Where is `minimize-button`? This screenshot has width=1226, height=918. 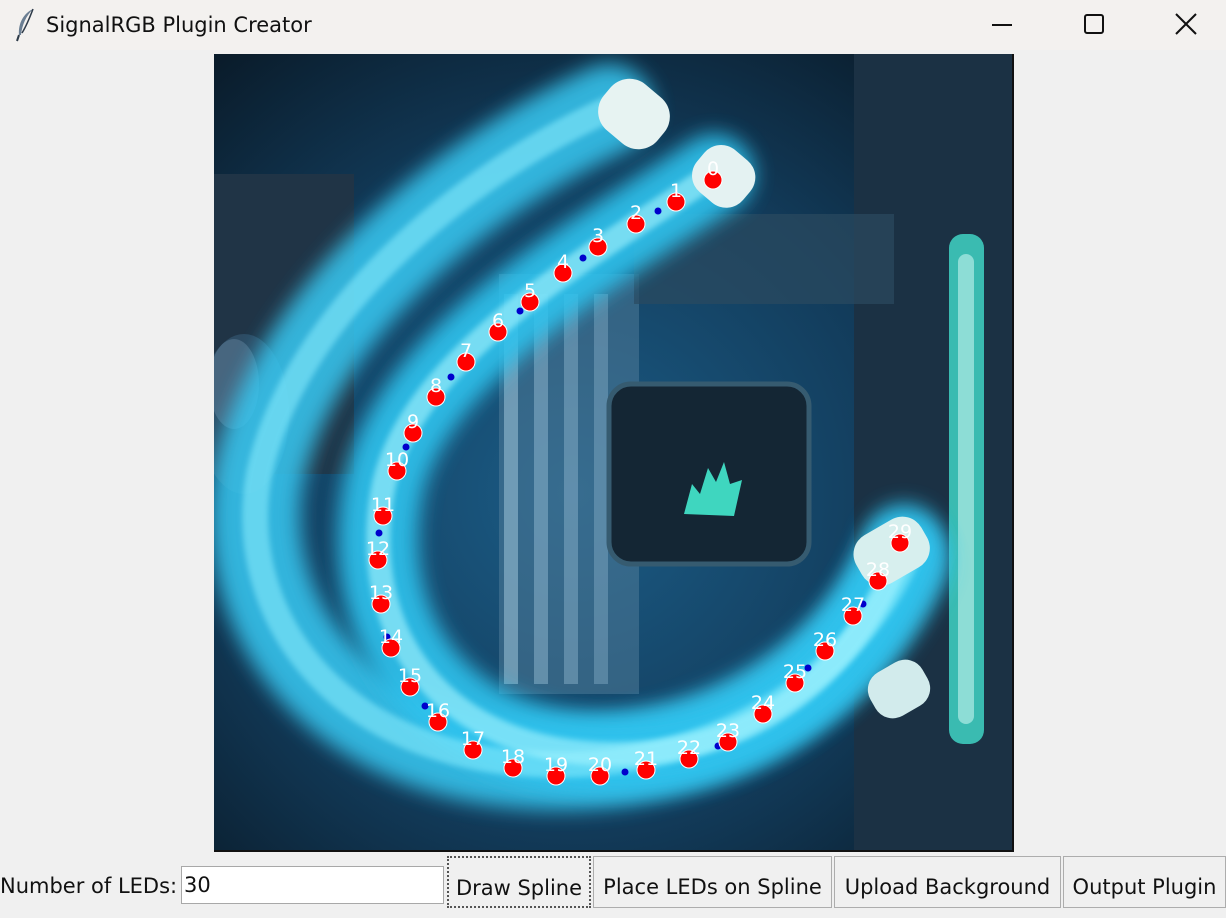 minimize-button is located at coordinates (1002, 25).